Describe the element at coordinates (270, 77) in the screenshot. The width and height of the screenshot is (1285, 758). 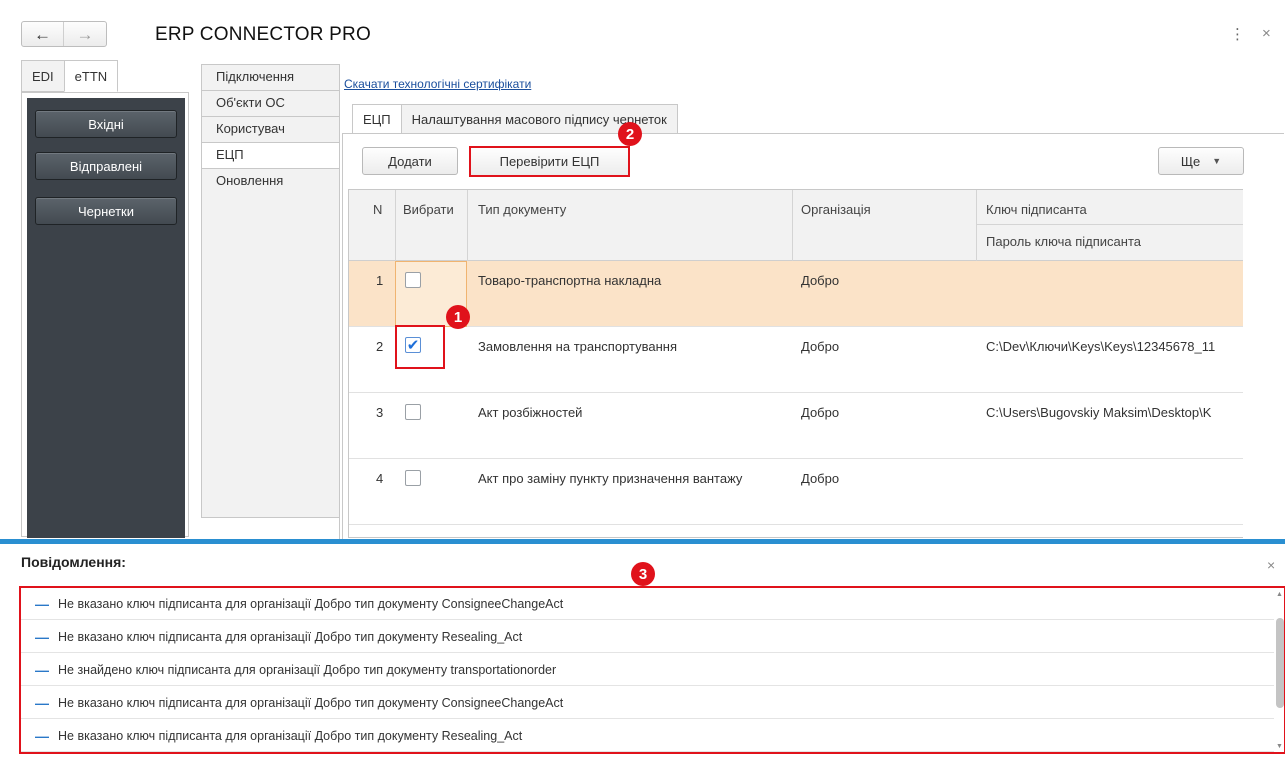
I see `tab-connection: Підключення` at that location.